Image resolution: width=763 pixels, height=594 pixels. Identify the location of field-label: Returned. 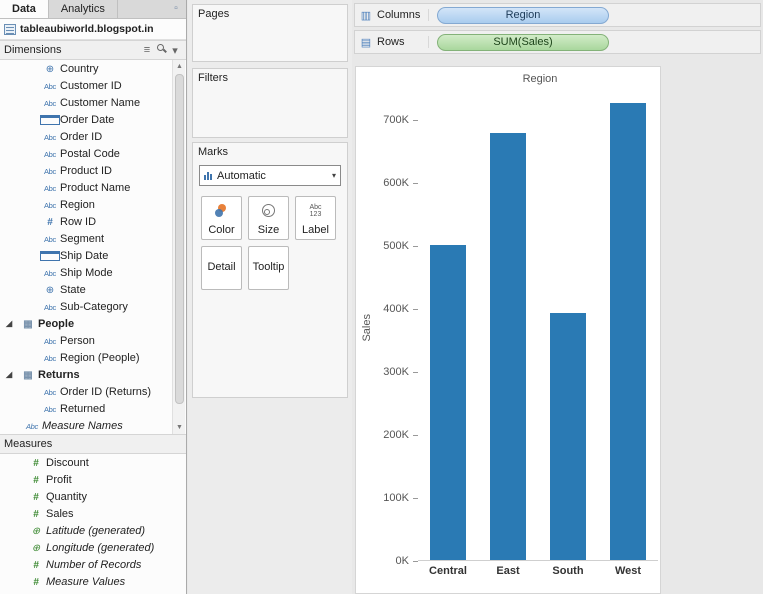
(83, 408).